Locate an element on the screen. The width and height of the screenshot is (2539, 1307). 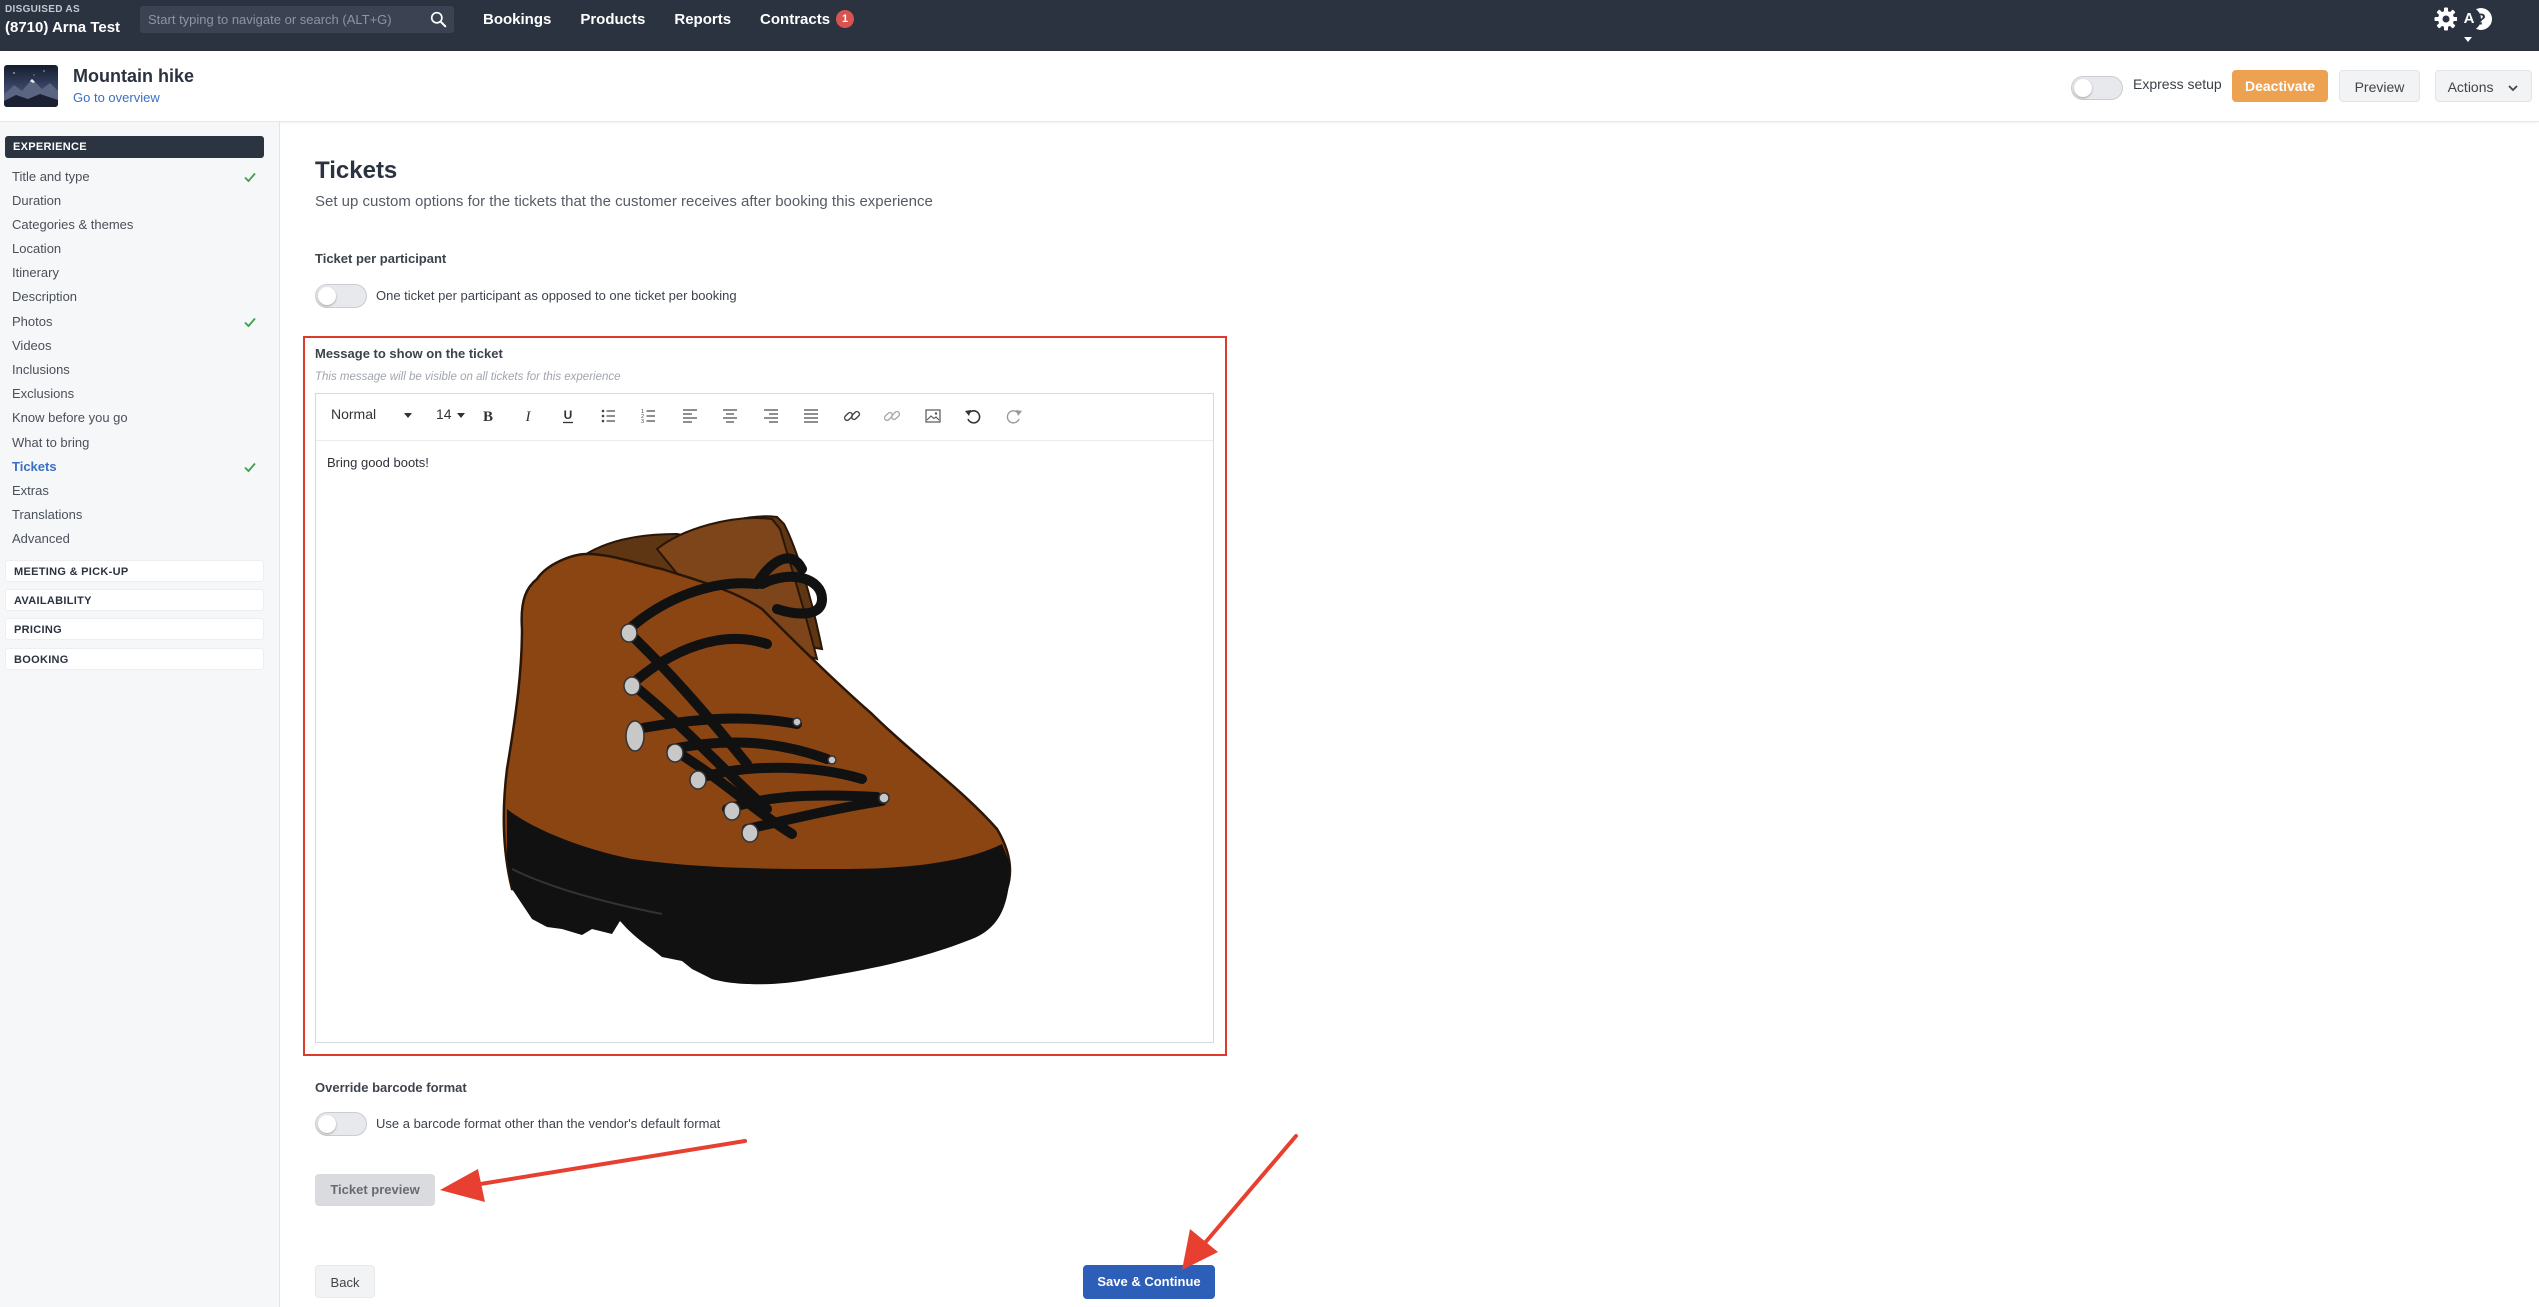
gear-icon is located at coordinates (2446, 19).